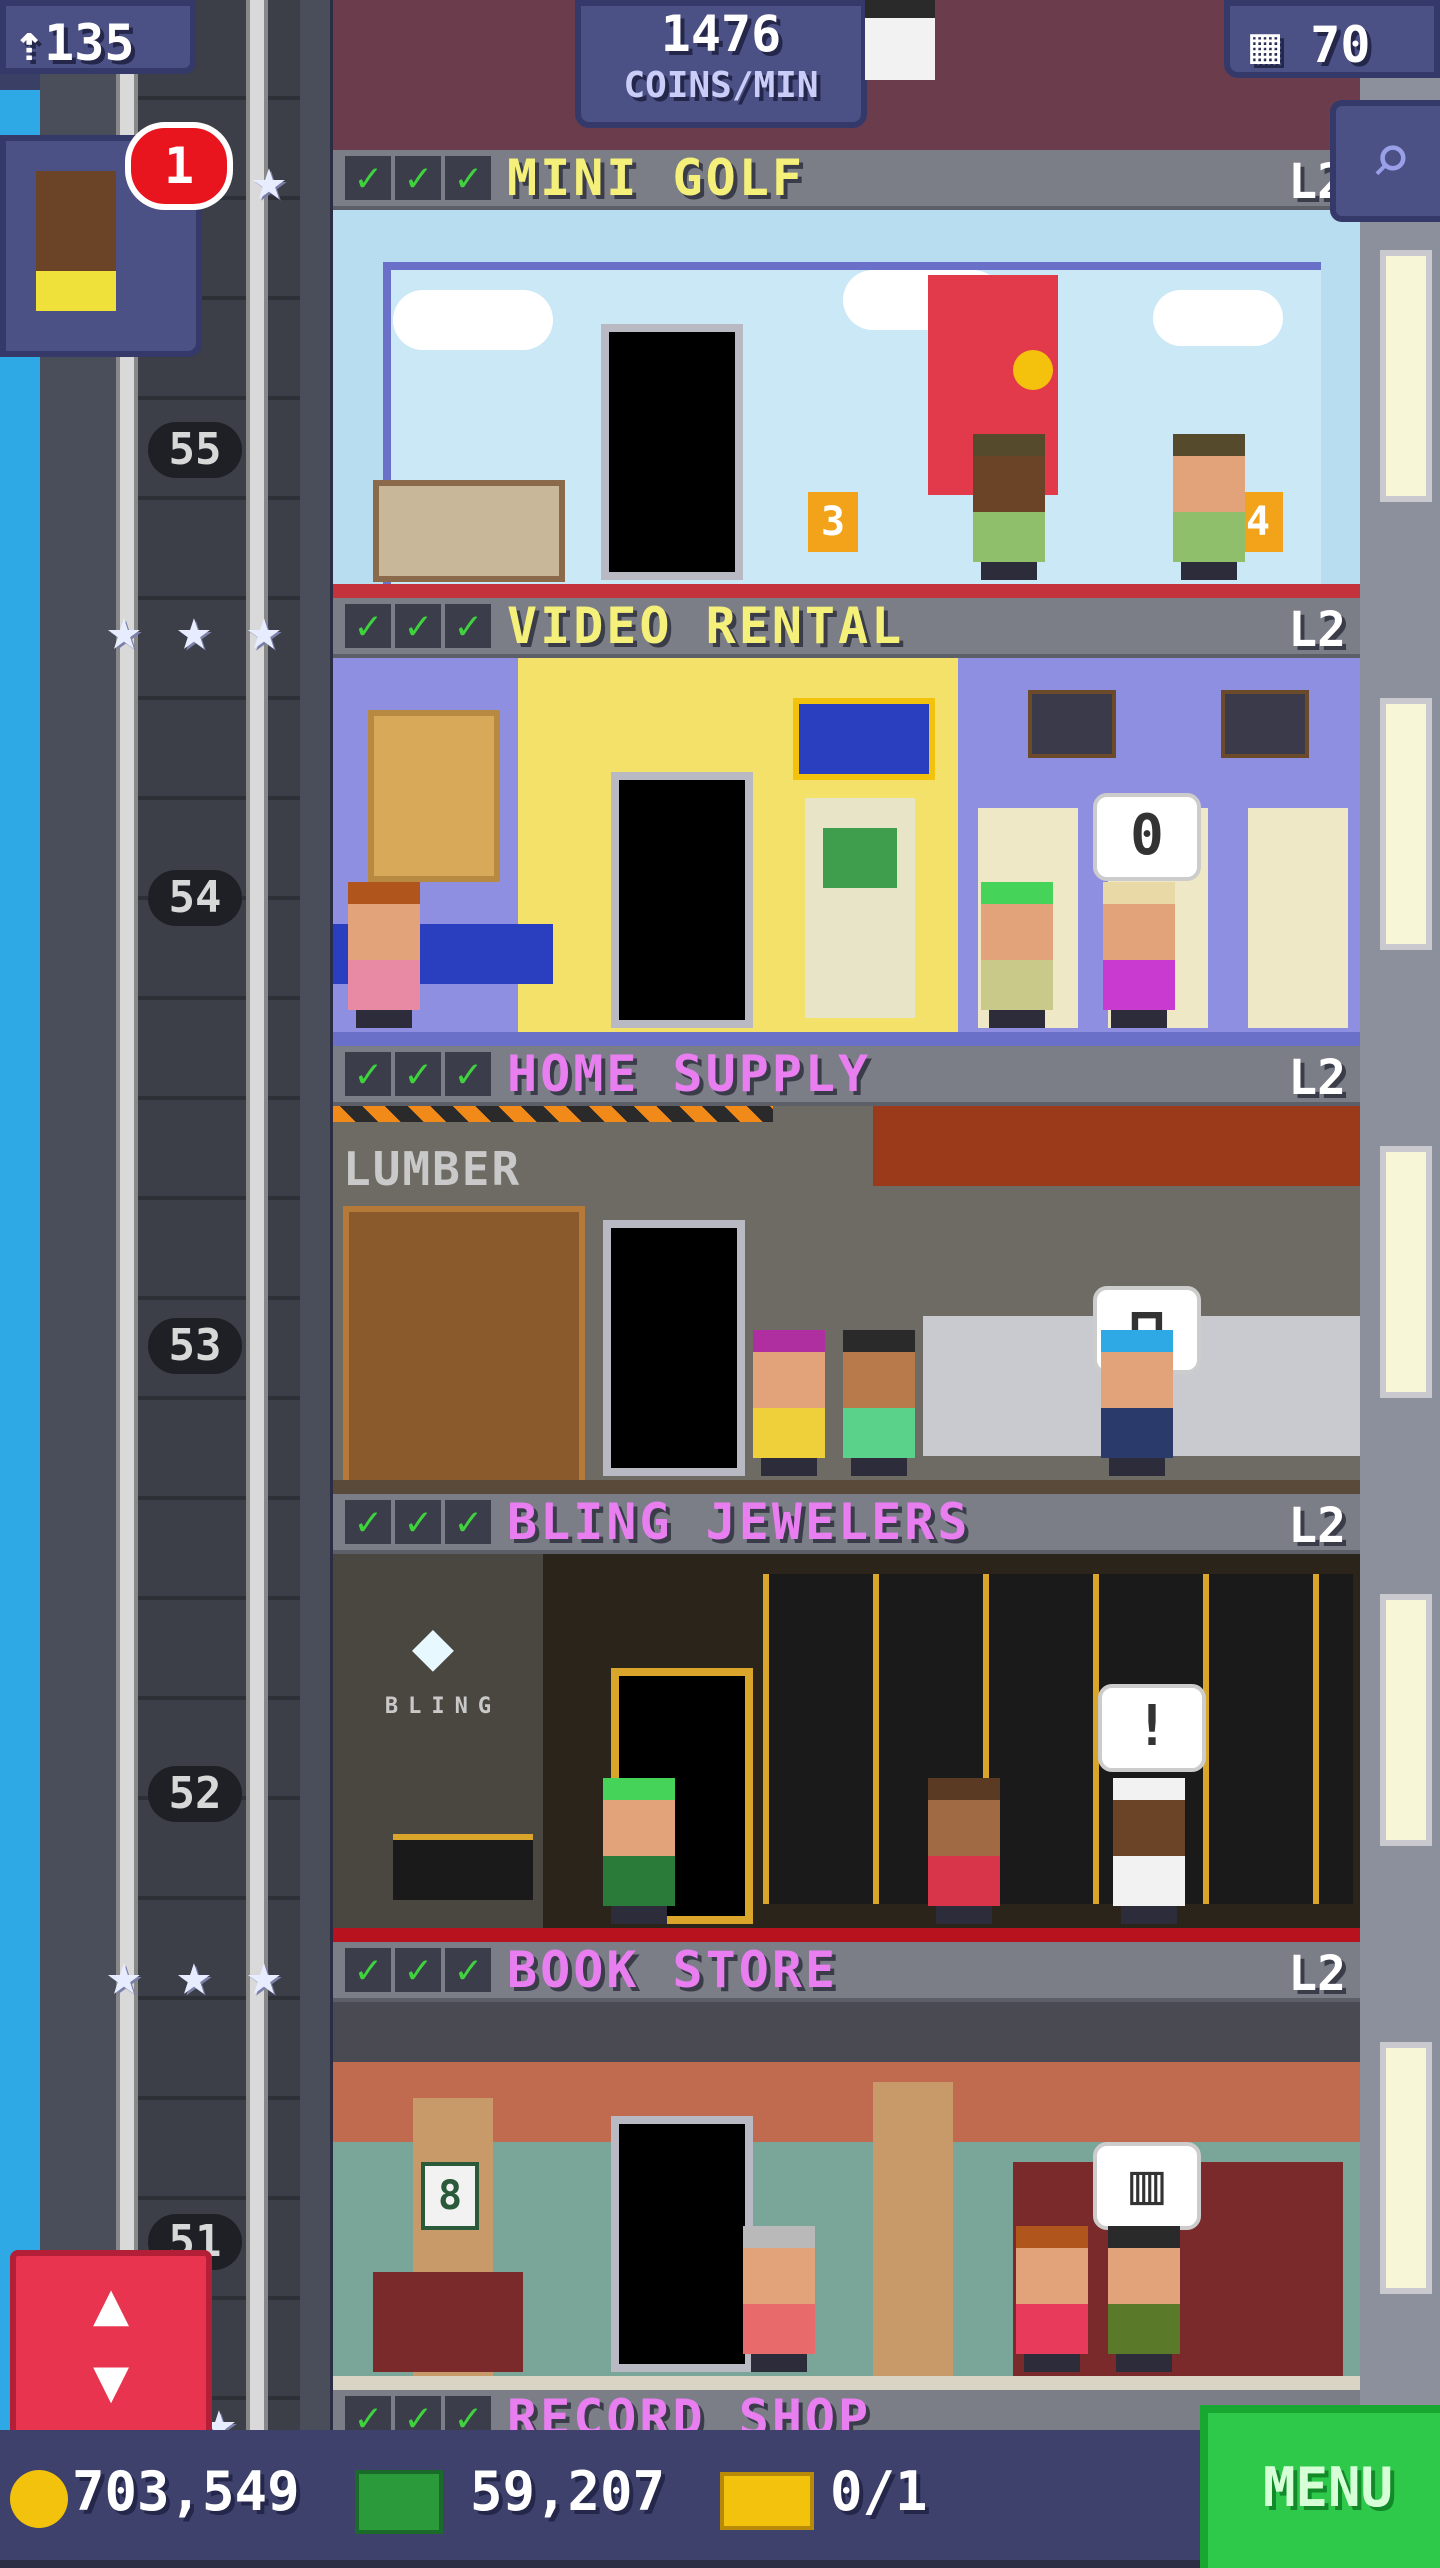 This screenshot has height=2568, width=1440. Describe the element at coordinates (673, 1970) in the screenshot. I see `floor-name: BOOK STORE` at that location.